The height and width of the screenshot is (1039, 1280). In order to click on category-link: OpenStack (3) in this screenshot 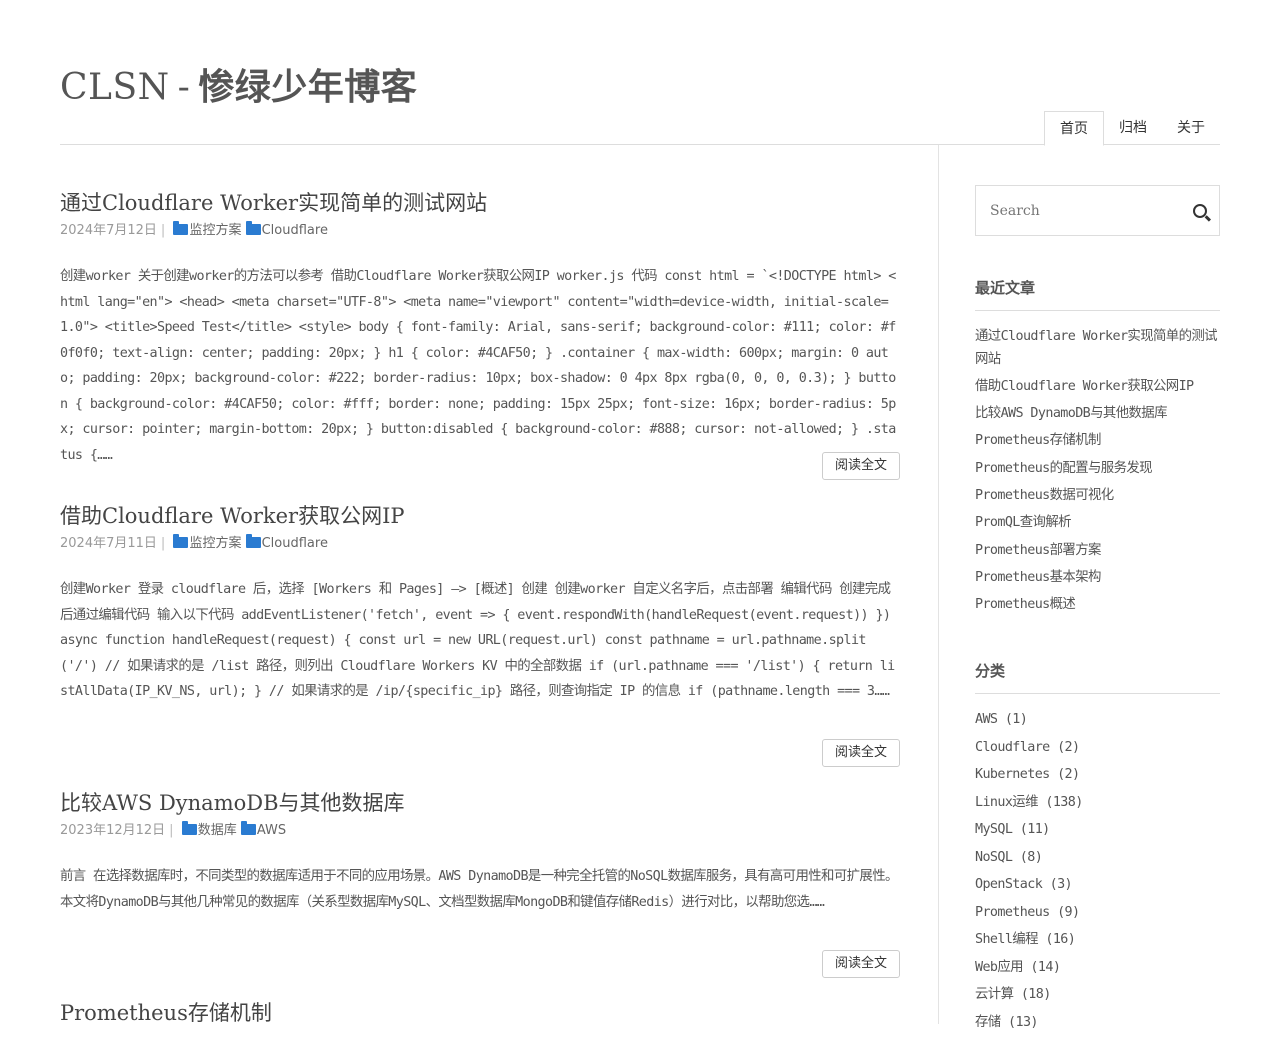, I will do `click(1097, 885)`.